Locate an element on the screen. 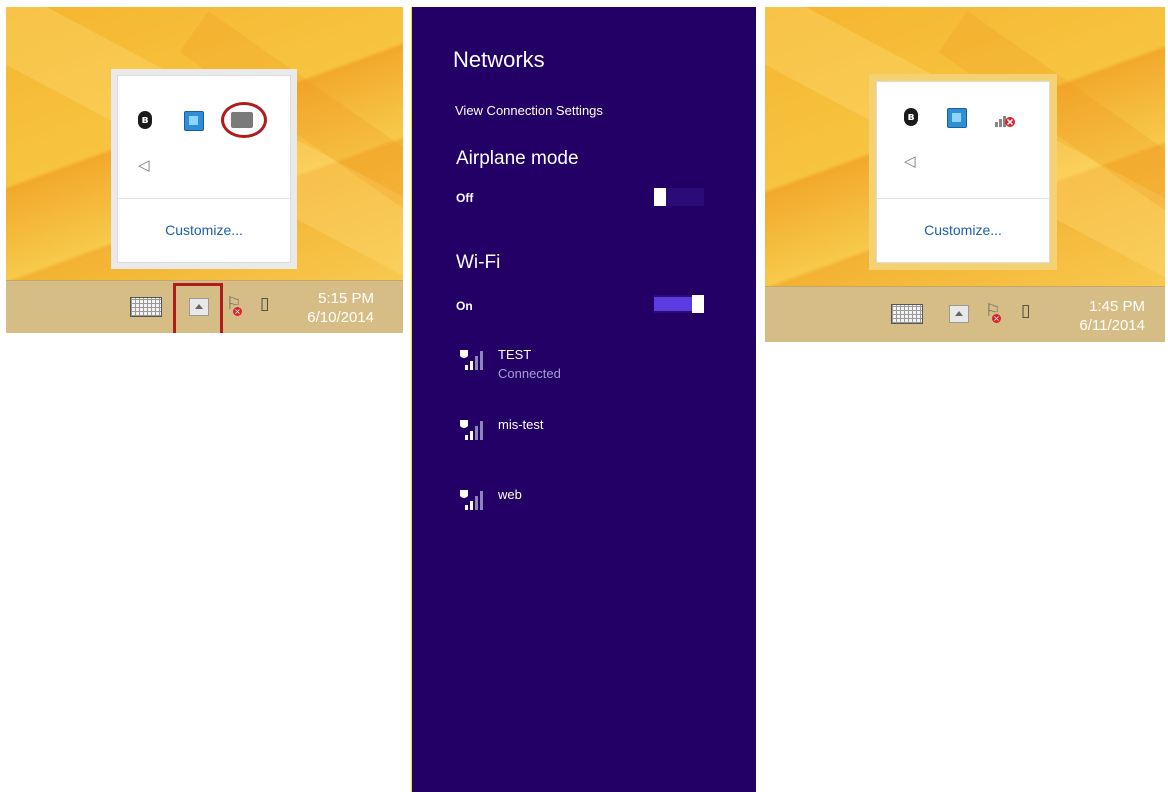 Image resolution: width=1168 pixels, height=792 pixels. arrow-highlight-box is located at coordinates (198, 308).